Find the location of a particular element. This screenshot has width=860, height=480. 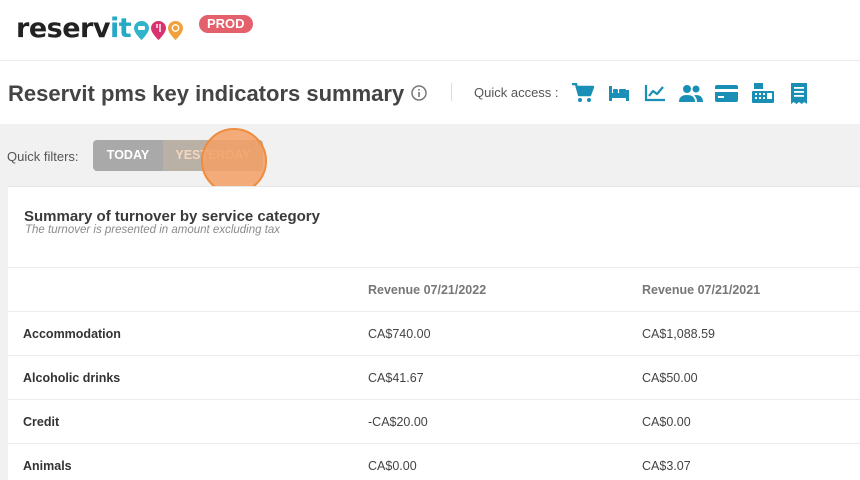

today-filter-button: TODAY is located at coordinates (128, 155).